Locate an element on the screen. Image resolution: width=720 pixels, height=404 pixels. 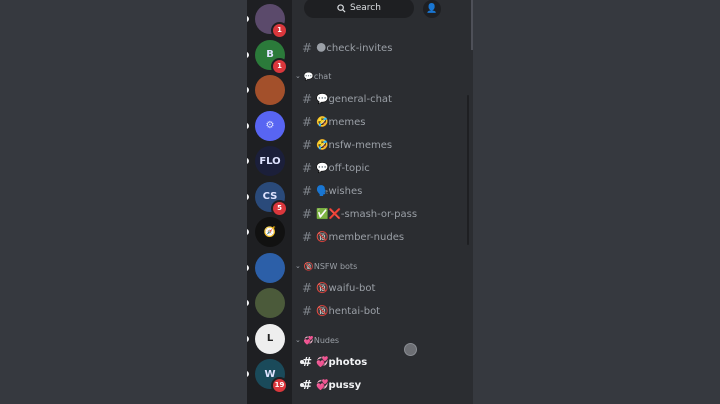
channel-photos: # 💞photos is located at coordinates (334, 362).